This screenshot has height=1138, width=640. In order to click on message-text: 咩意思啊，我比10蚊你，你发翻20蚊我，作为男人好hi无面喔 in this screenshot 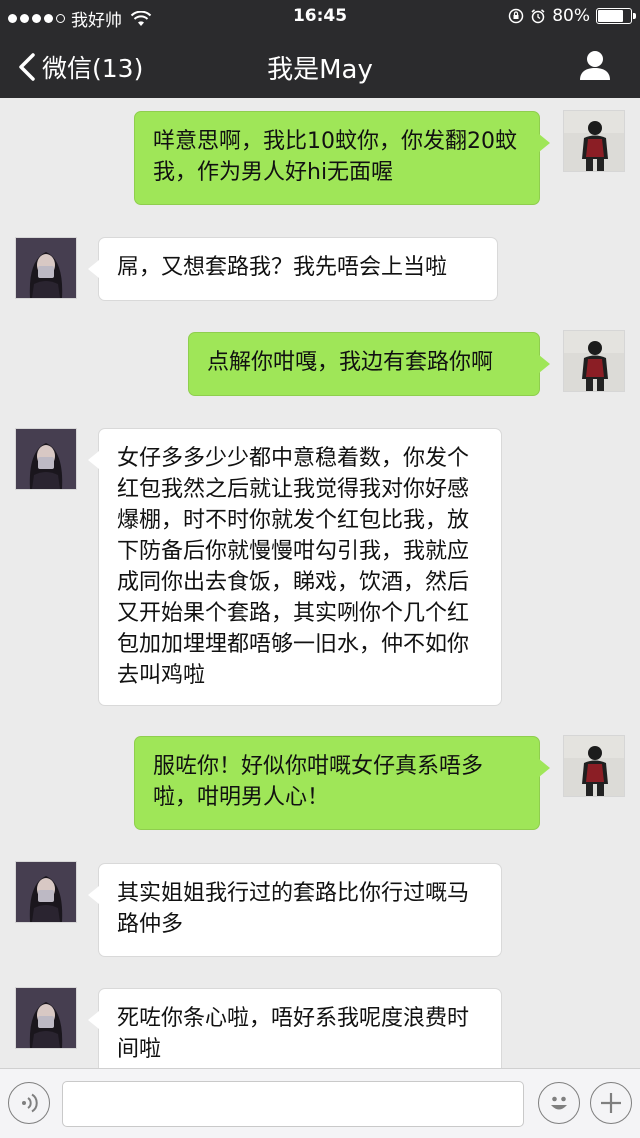, I will do `click(335, 157)`.